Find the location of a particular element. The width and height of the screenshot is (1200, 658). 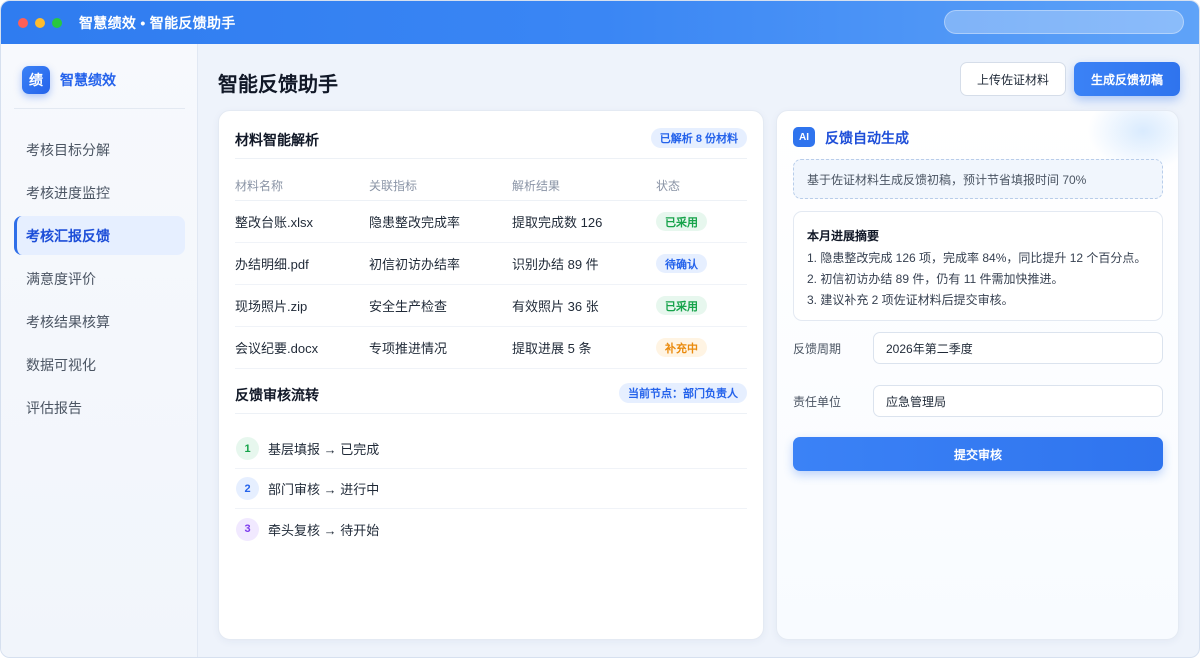

status-badge: 补充中 is located at coordinates (681, 347).